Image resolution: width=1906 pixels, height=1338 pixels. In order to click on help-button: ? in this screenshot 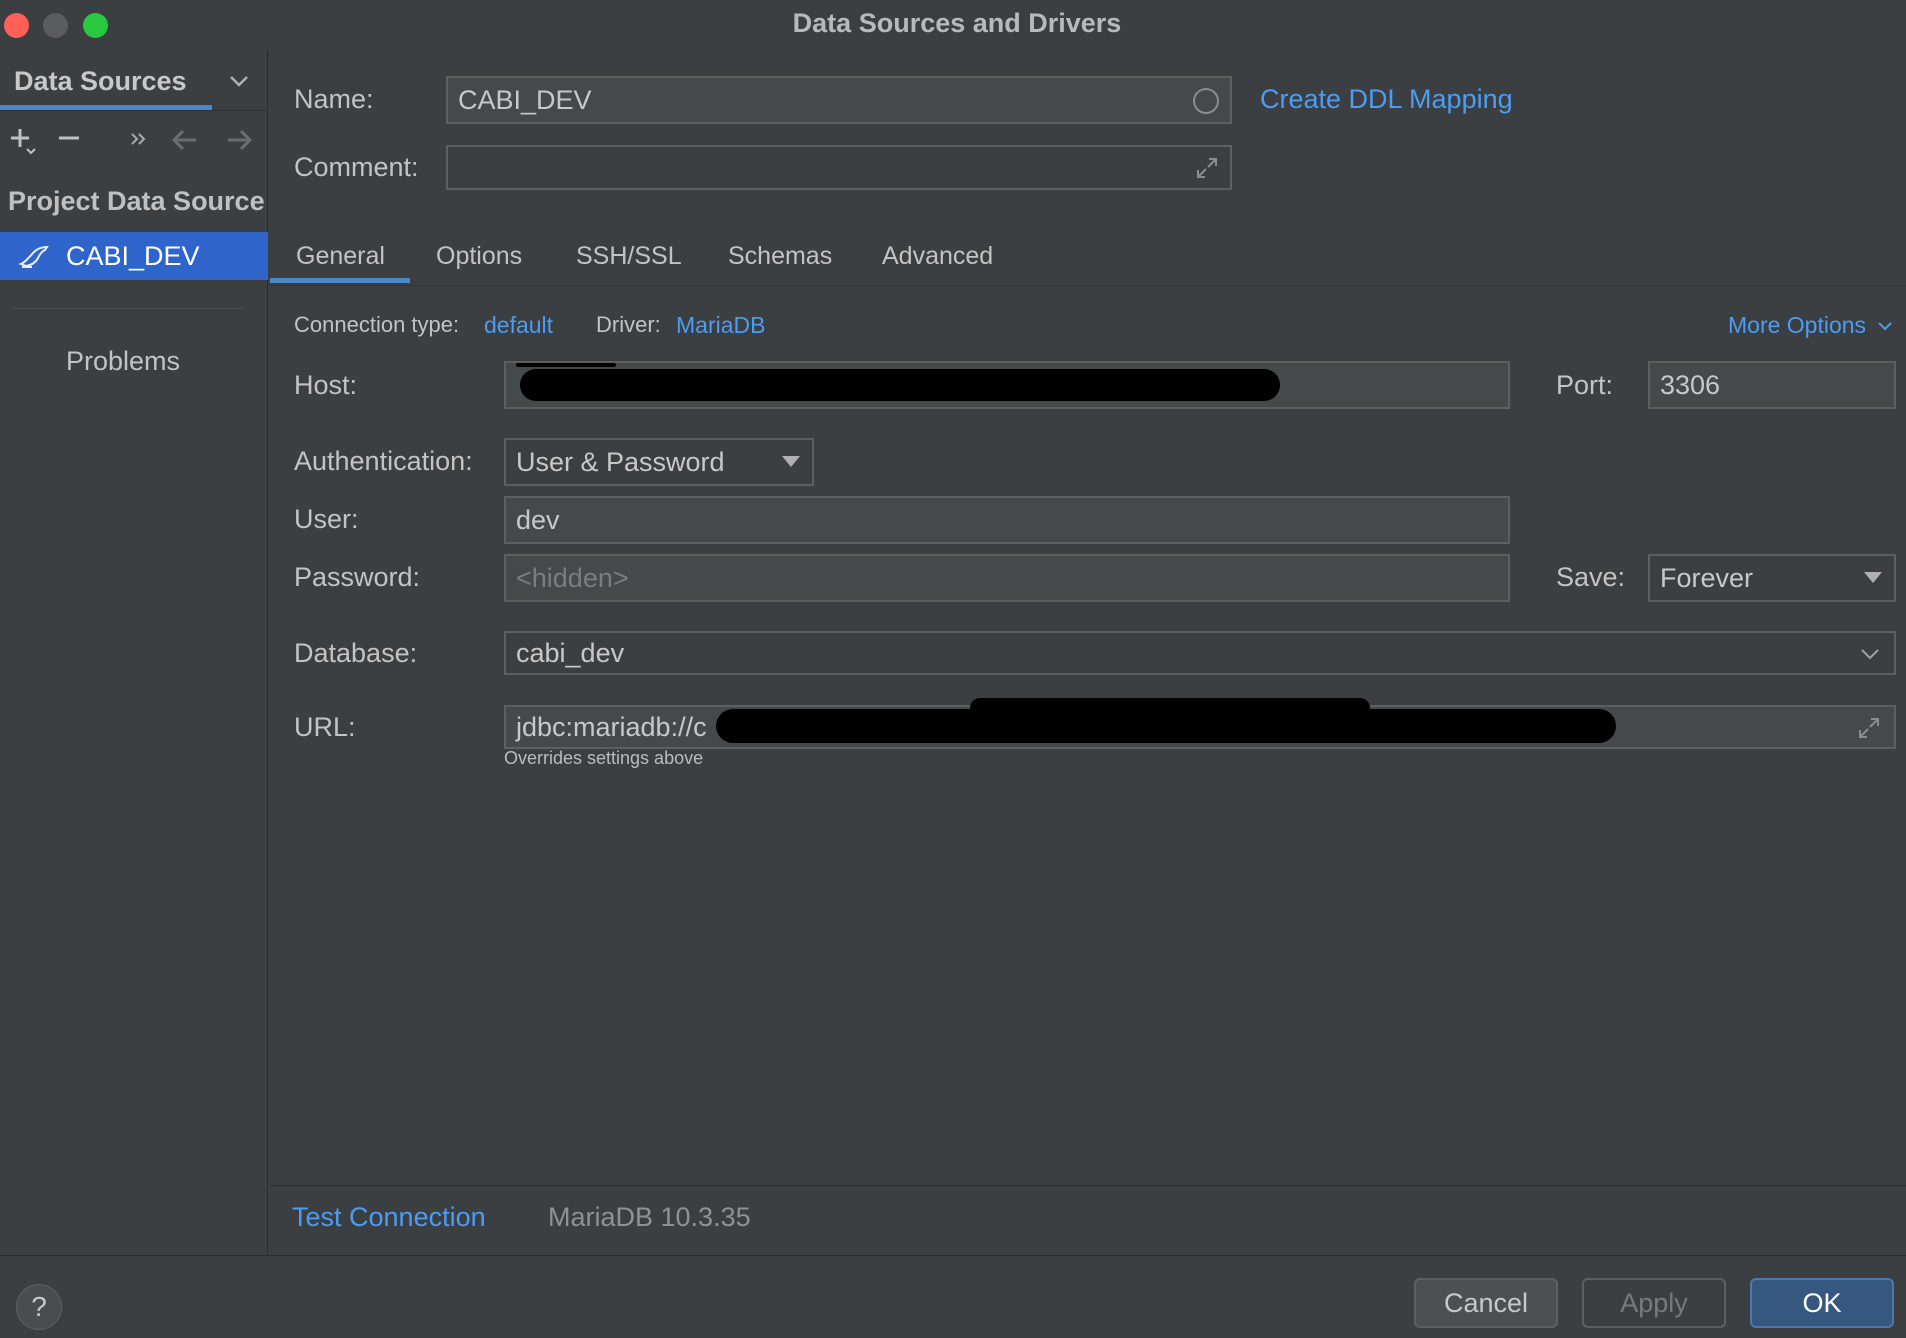, I will do `click(39, 1307)`.